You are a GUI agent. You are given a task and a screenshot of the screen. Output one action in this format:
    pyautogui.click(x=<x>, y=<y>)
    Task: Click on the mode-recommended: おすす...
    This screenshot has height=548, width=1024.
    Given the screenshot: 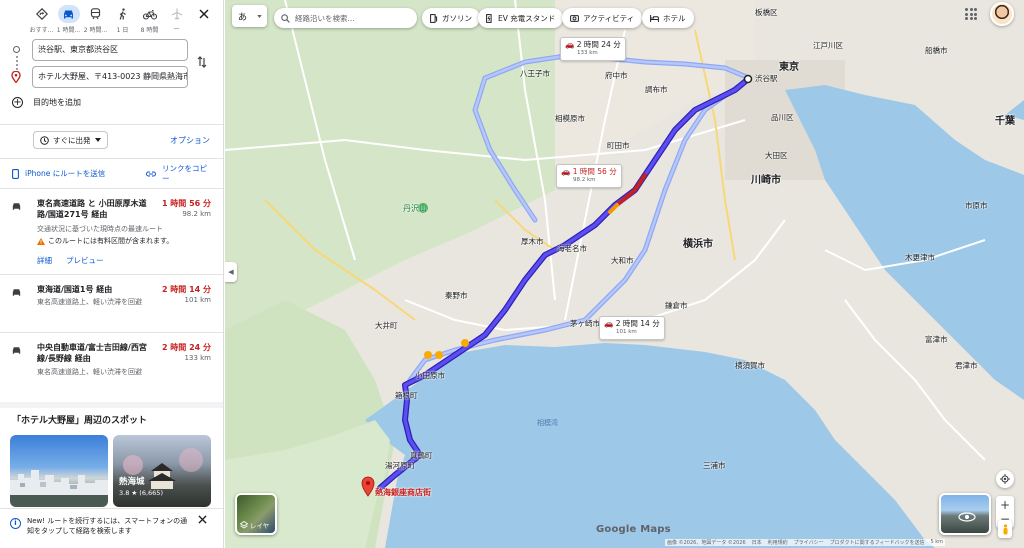 What is the action you would take?
    pyautogui.click(x=41, y=22)
    